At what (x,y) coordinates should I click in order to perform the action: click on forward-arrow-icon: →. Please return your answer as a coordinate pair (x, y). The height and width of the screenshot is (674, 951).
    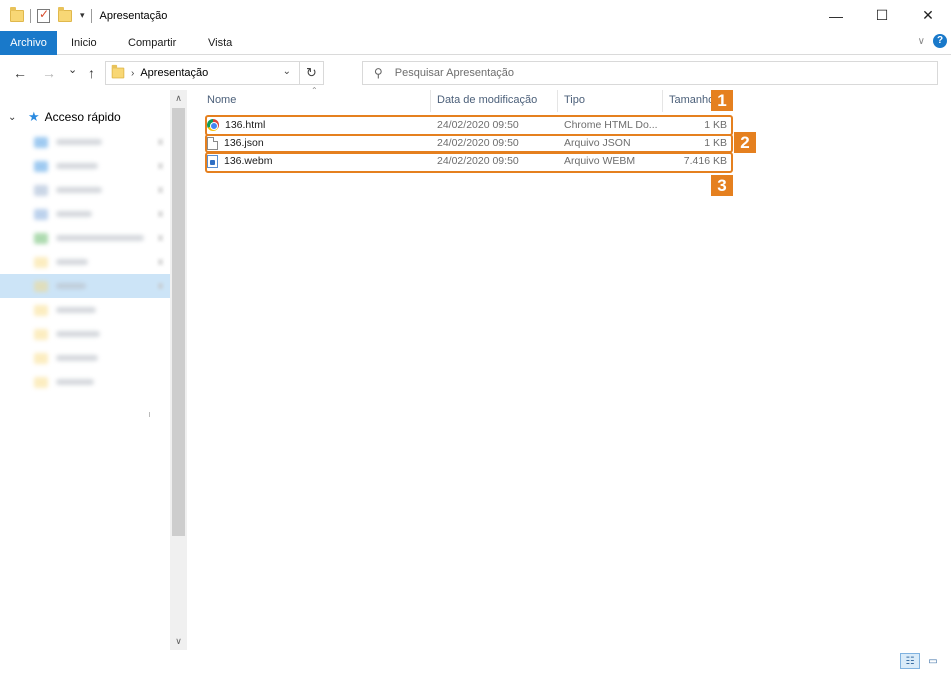
    Looking at the image, I should click on (49, 73).